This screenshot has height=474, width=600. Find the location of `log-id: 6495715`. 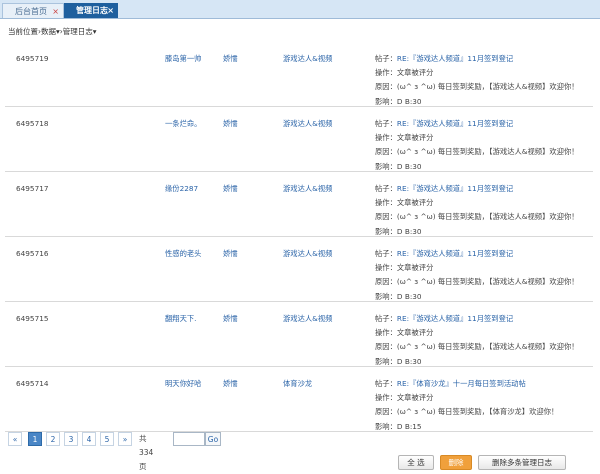

log-id: 6495715 is located at coordinates (32, 318).